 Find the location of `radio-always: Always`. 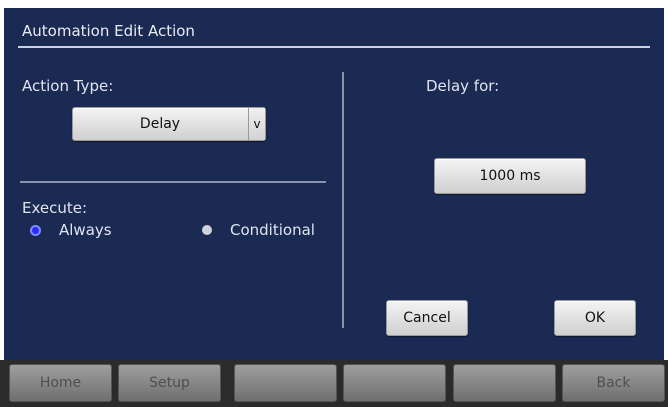

radio-always: Always is located at coordinates (71, 230).